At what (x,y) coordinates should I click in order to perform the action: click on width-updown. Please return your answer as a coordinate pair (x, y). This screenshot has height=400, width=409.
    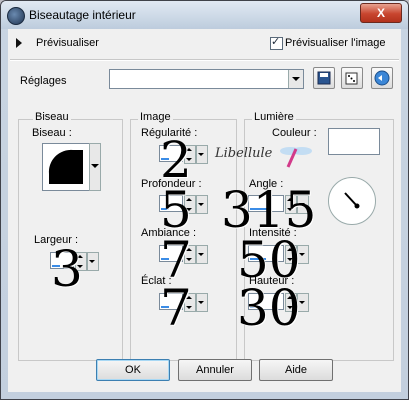
    Looking at the image, I should click on (81, 261).